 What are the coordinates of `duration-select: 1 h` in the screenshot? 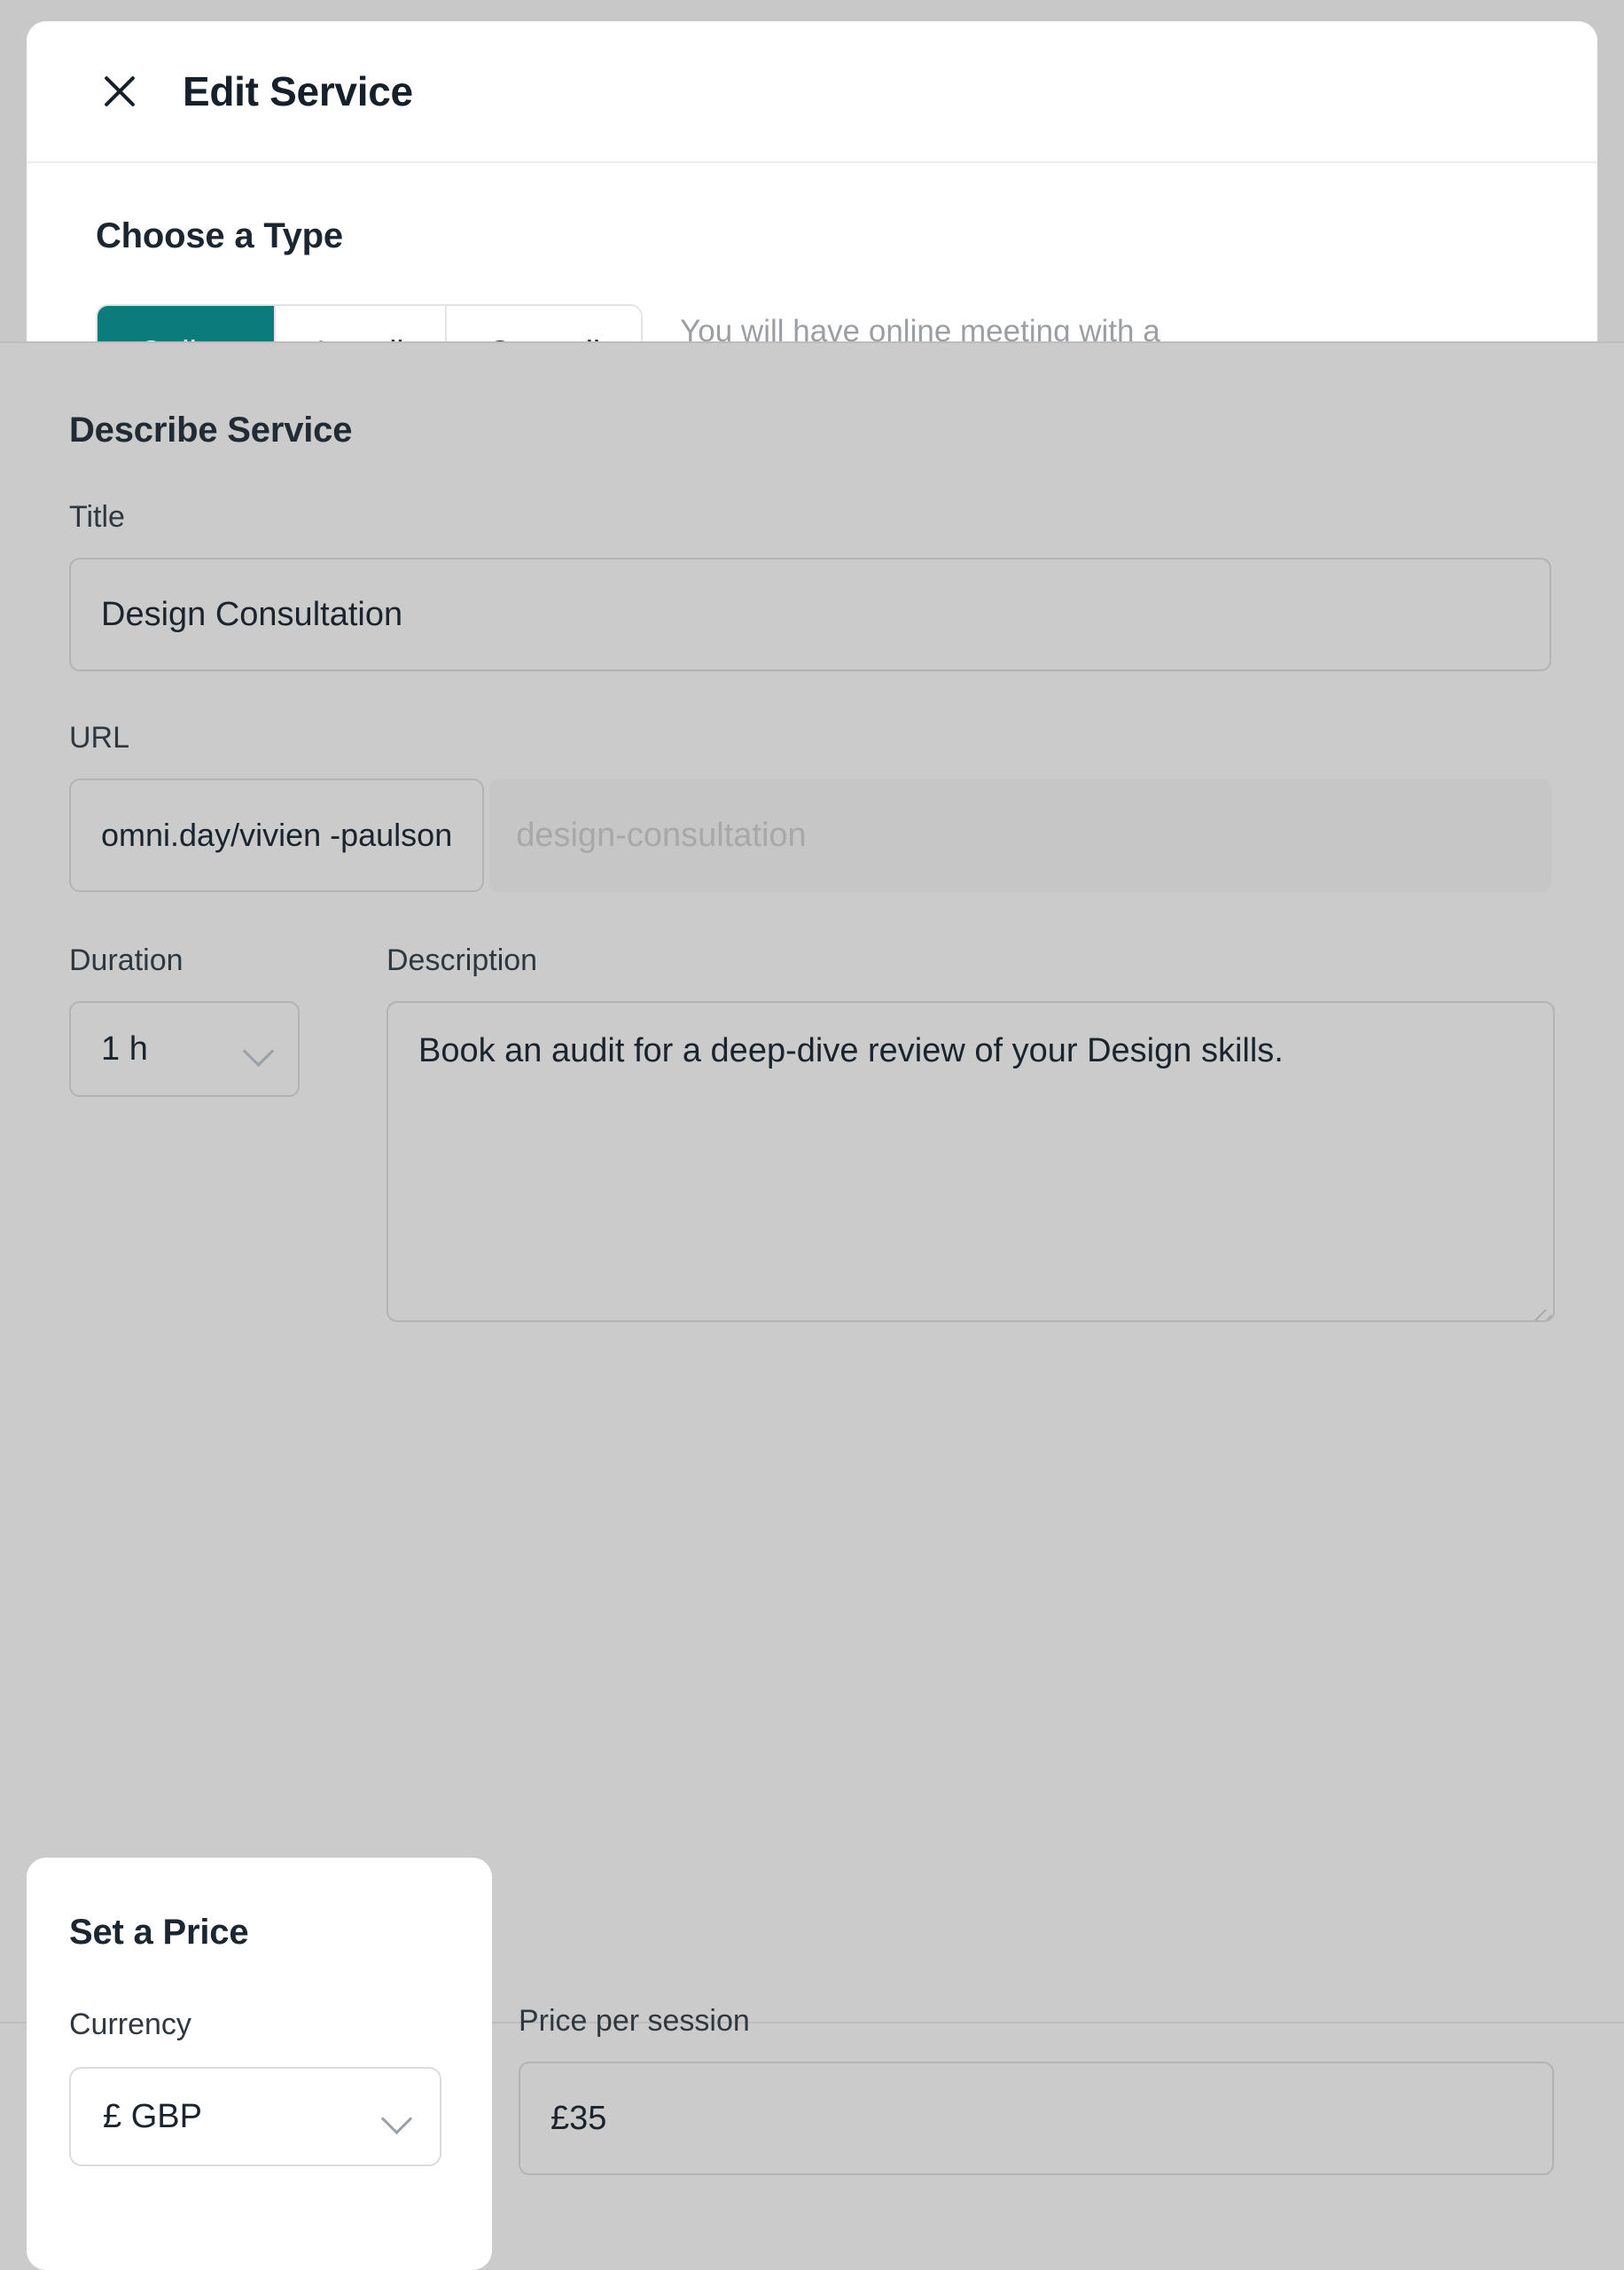 It's located at (184, 1049).